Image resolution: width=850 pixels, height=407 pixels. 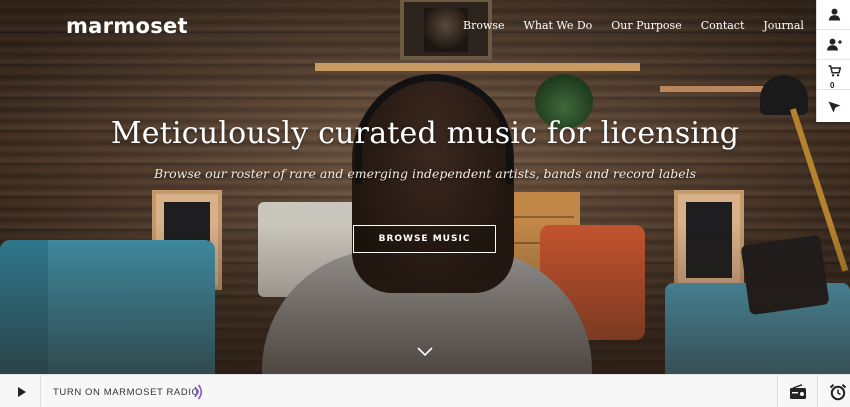 What do you see at coordinates (646, 25) in the screenshot?
I see `nav-our-purpose: Our Purpose` at bounding box center [646, 25].